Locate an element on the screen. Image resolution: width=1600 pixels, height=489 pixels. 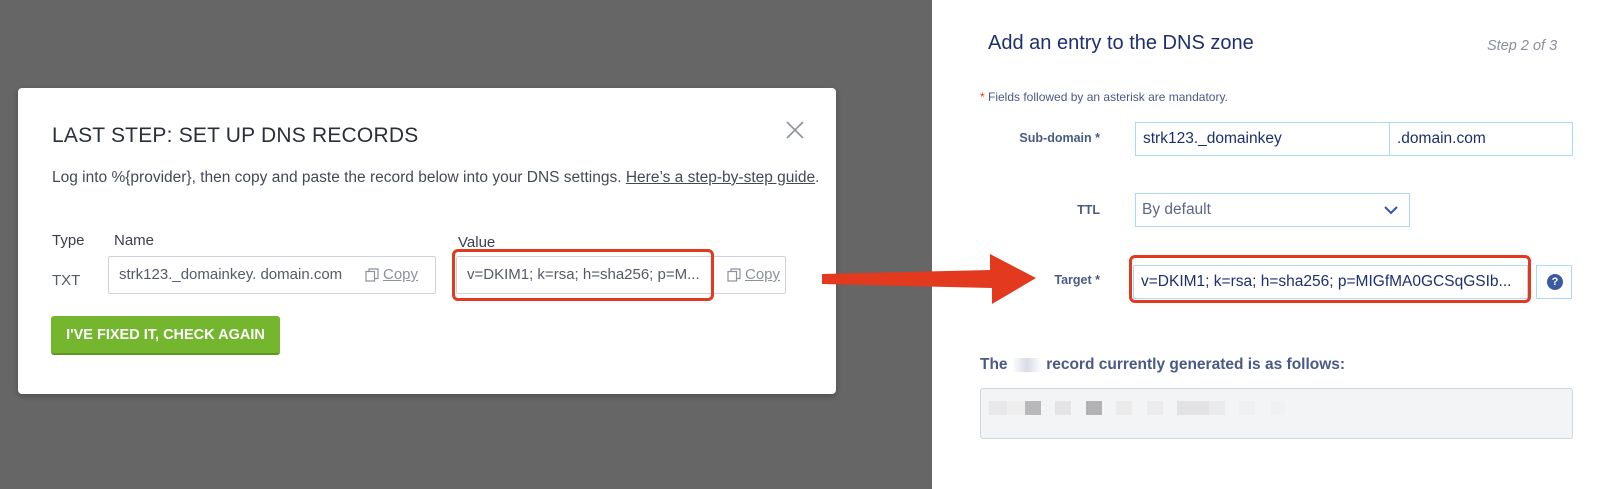
ttl-selected-value: By default is located at coordinates (1176, 209).